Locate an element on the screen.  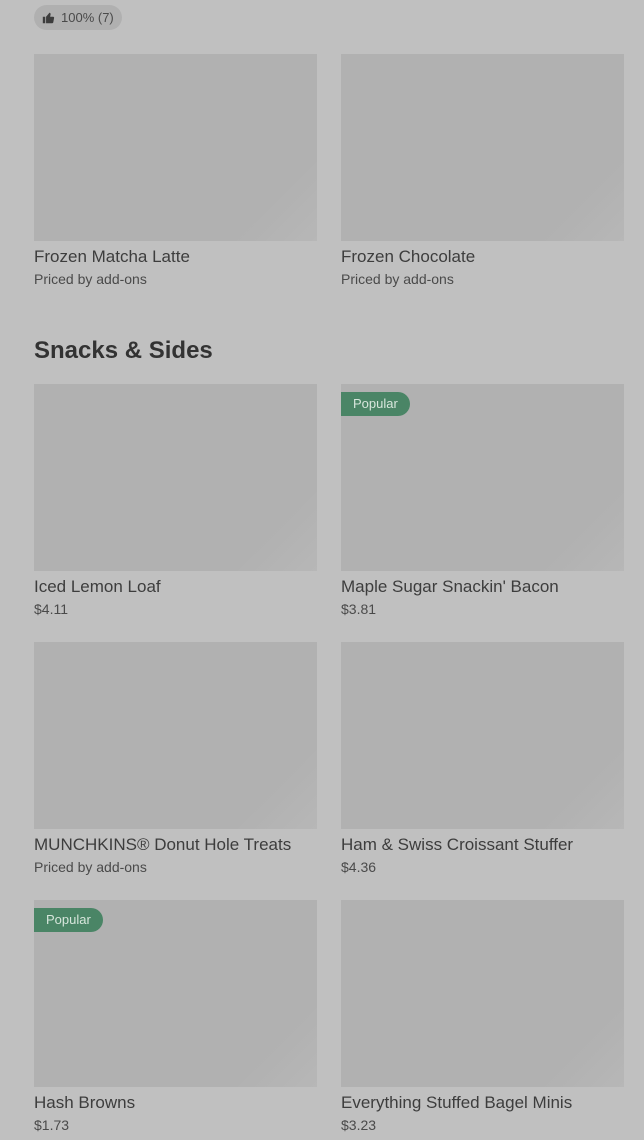
section-title: Snacks & Sides is located at coordinates (123, 350).